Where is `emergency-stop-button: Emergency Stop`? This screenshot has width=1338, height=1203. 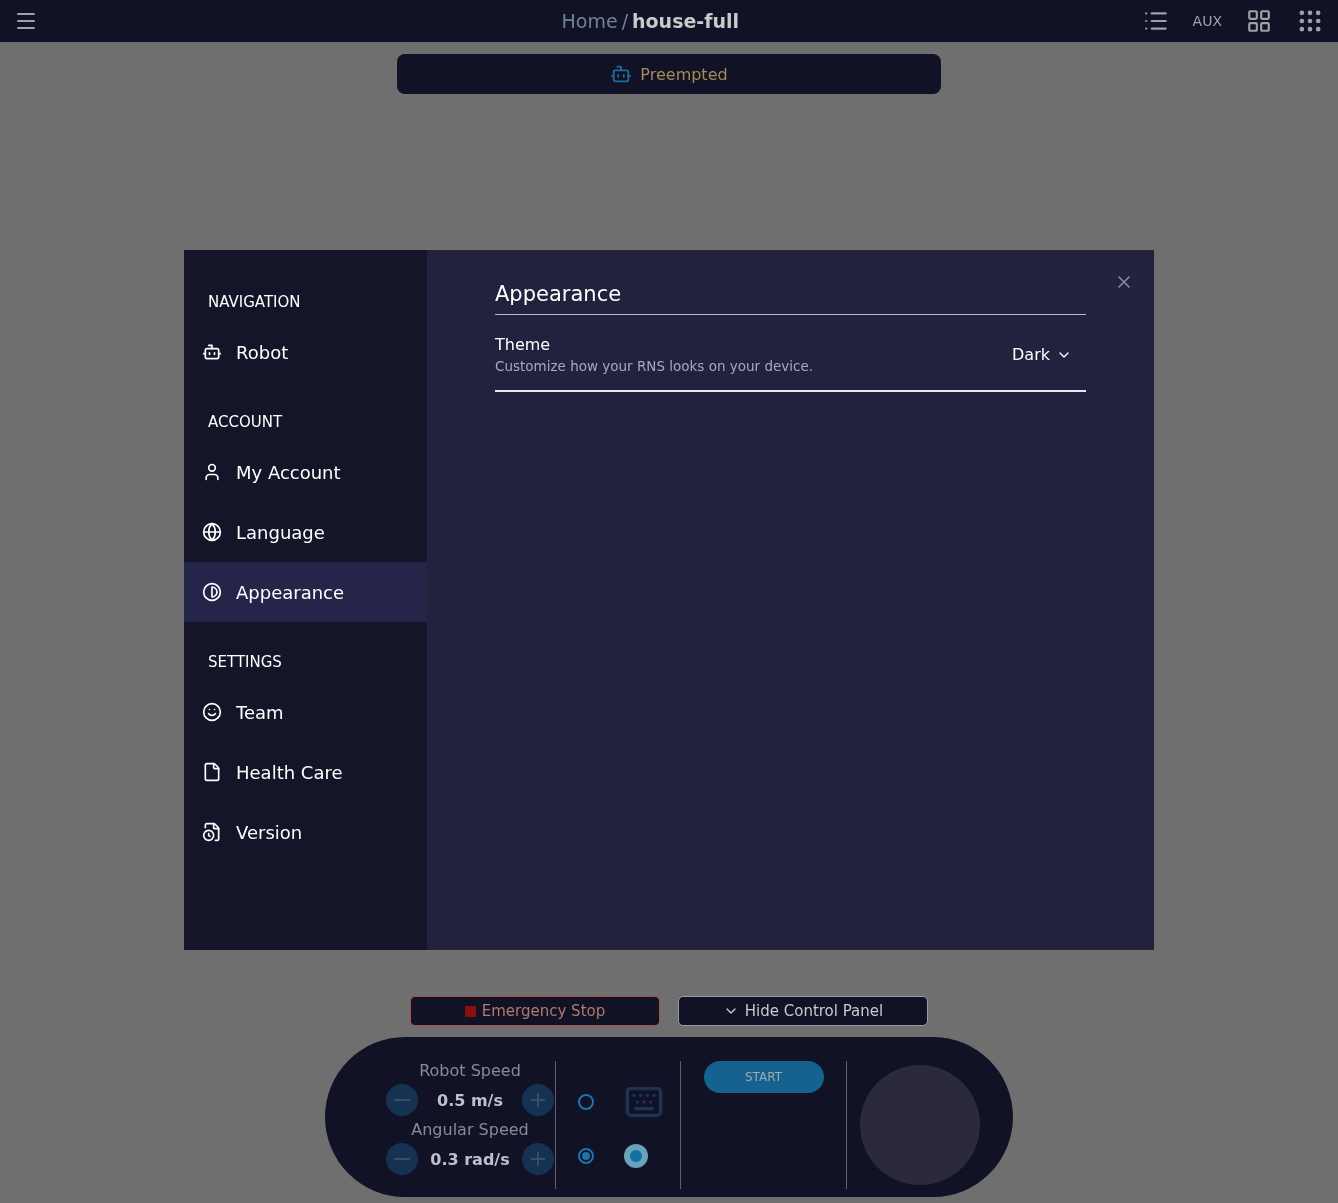
emergency-stop-button: Emergency Stop is located at coordinates (535, 1011).